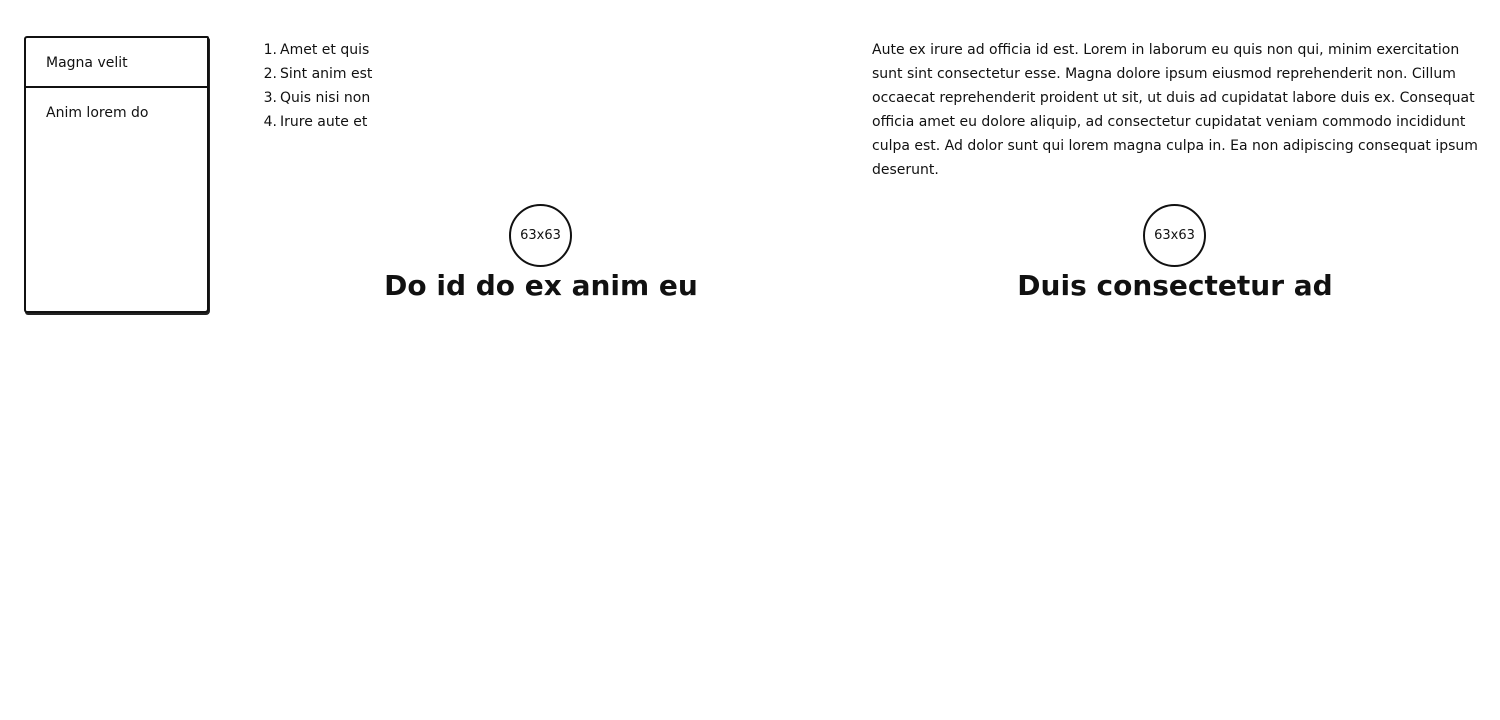 This screenshot has height=720, width=1500. I want to click on list-item: 4. Irure aute et, so click(316, 122).